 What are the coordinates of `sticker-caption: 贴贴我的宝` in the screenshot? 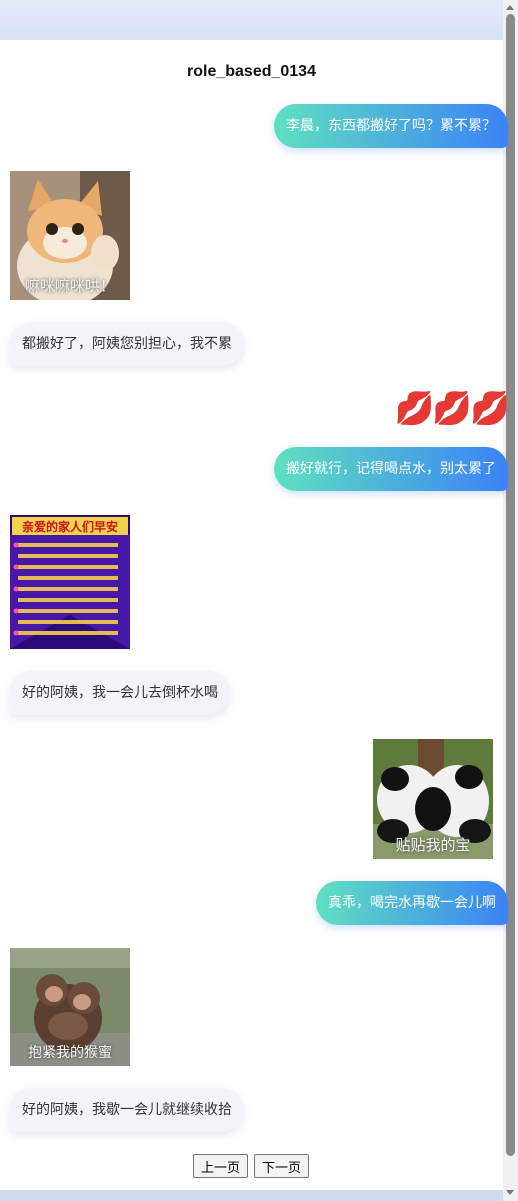 It's located at (433, 845).